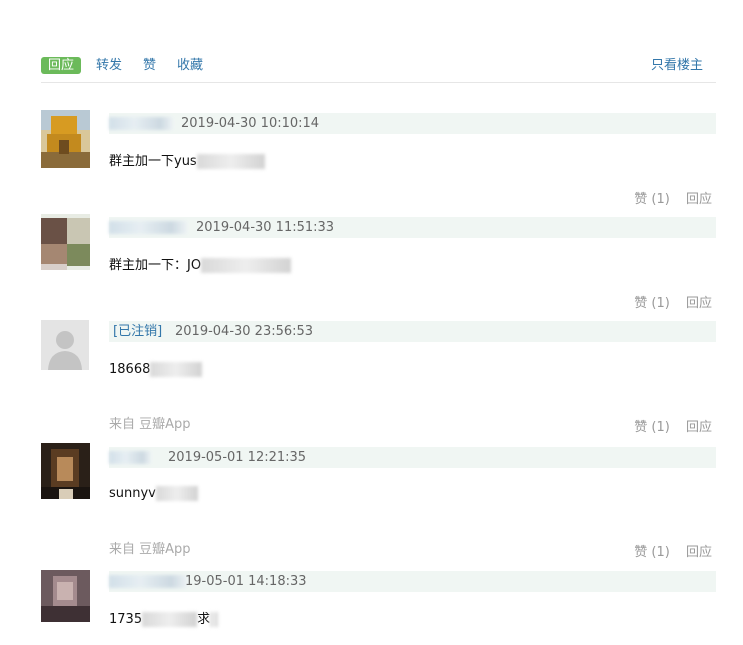 The height and width of the screenshot is (645, 743). I want to click on comment-text: 1735, so click(126, 619).